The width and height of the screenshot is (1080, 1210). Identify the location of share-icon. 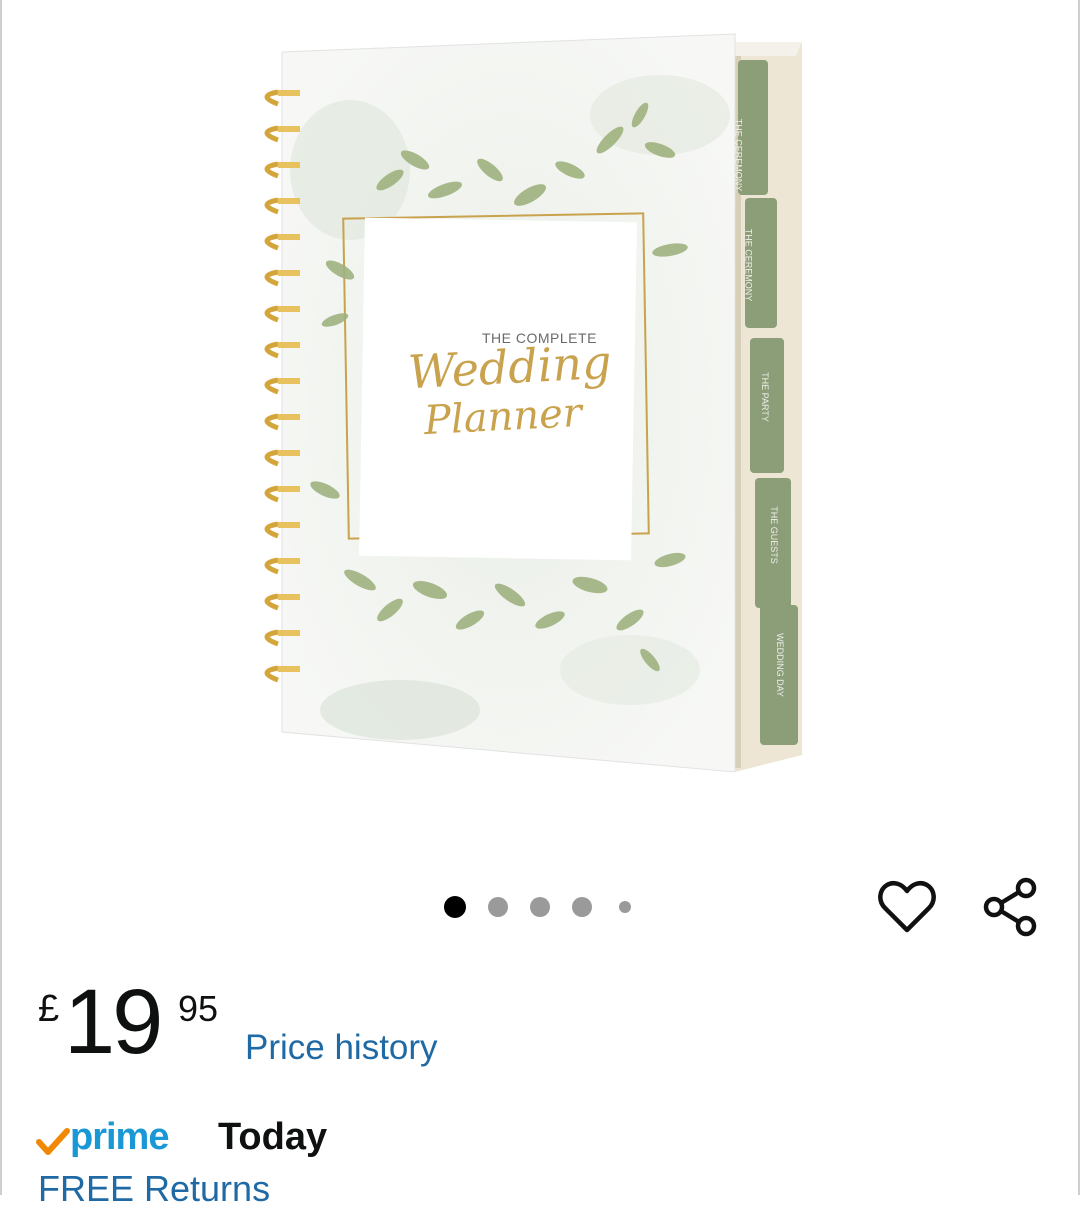
(1011, 907).